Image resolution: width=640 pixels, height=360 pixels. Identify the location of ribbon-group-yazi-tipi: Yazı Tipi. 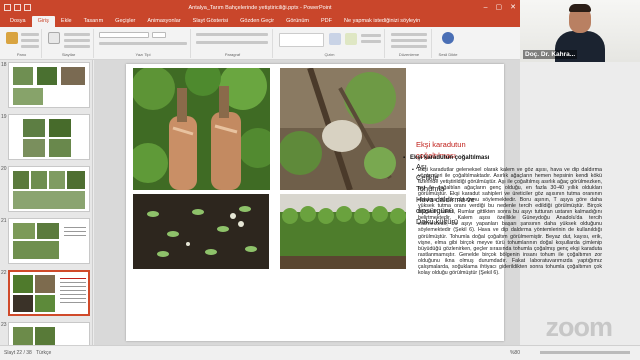
(143, 43).